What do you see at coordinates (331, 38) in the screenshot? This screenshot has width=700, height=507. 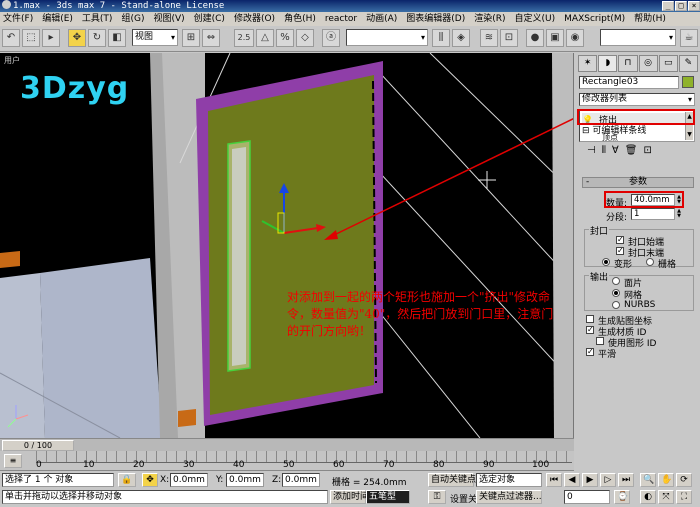 I see `named-selection-icon: ⓐ` at bounding box center [331, 38].